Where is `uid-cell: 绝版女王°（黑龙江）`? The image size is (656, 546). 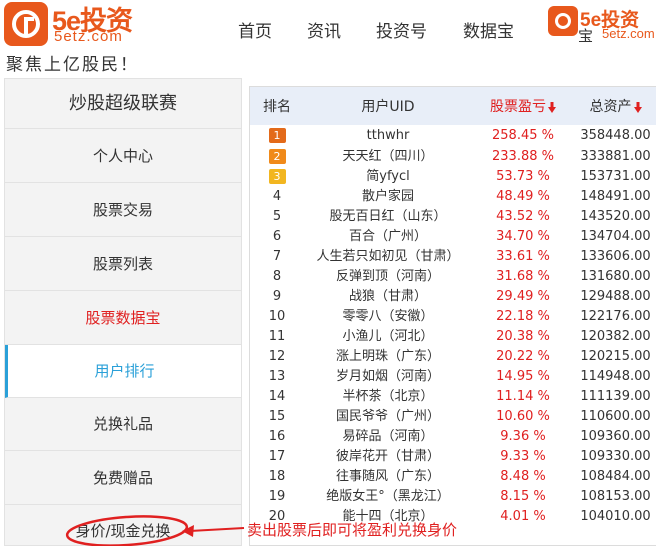
uid-cell: 绝版女王°（黑龙江） is located at coordinates (388, 497).